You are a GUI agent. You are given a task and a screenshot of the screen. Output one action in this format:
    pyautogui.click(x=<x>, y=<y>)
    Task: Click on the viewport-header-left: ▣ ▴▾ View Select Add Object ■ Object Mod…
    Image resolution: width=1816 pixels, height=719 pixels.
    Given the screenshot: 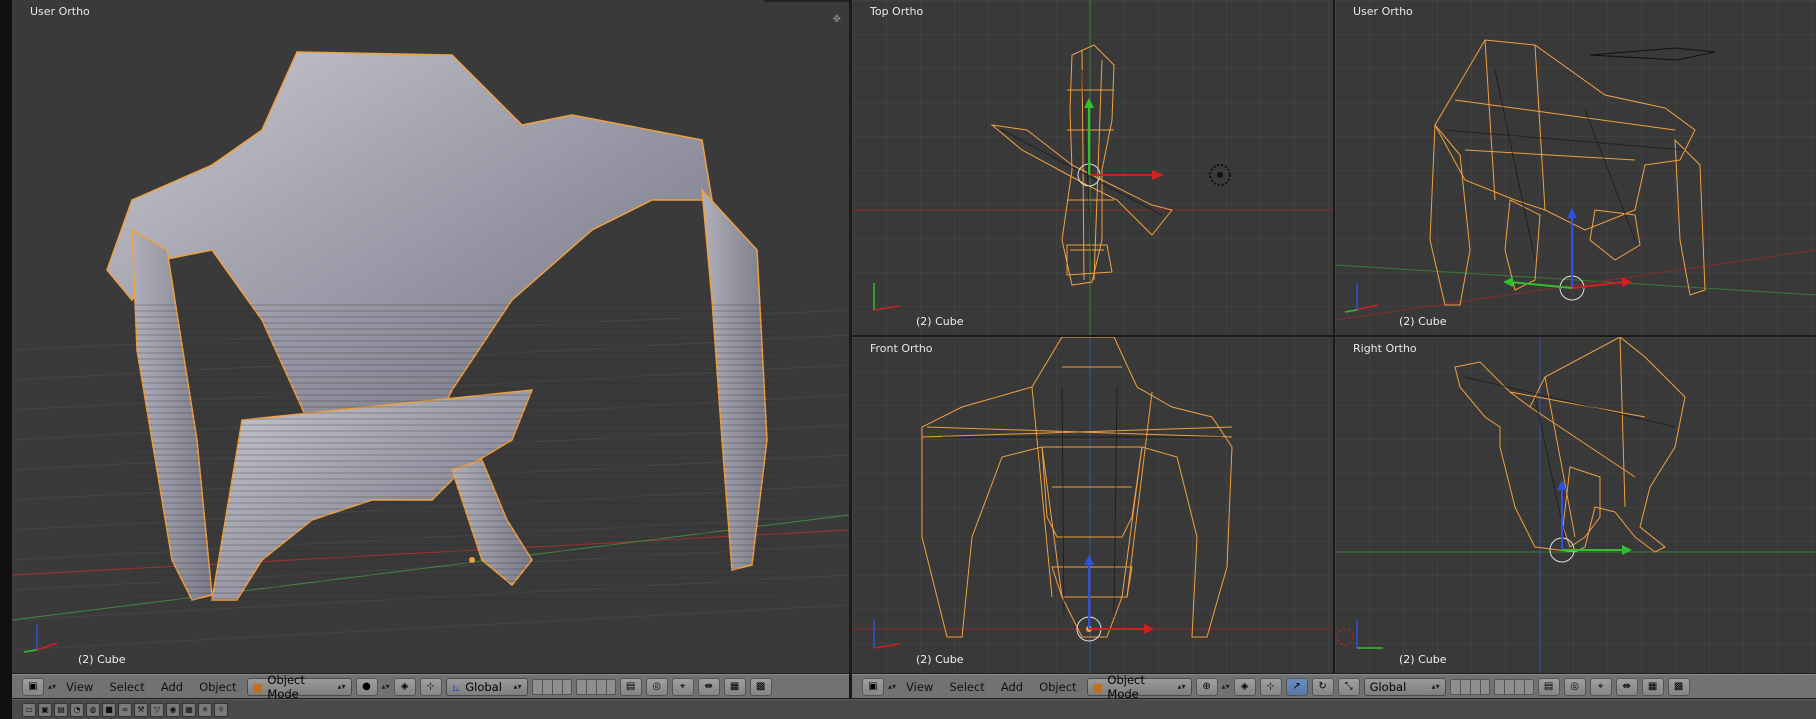 What is the action you would take?
    pyautogui.click(x=430, y=687)
    